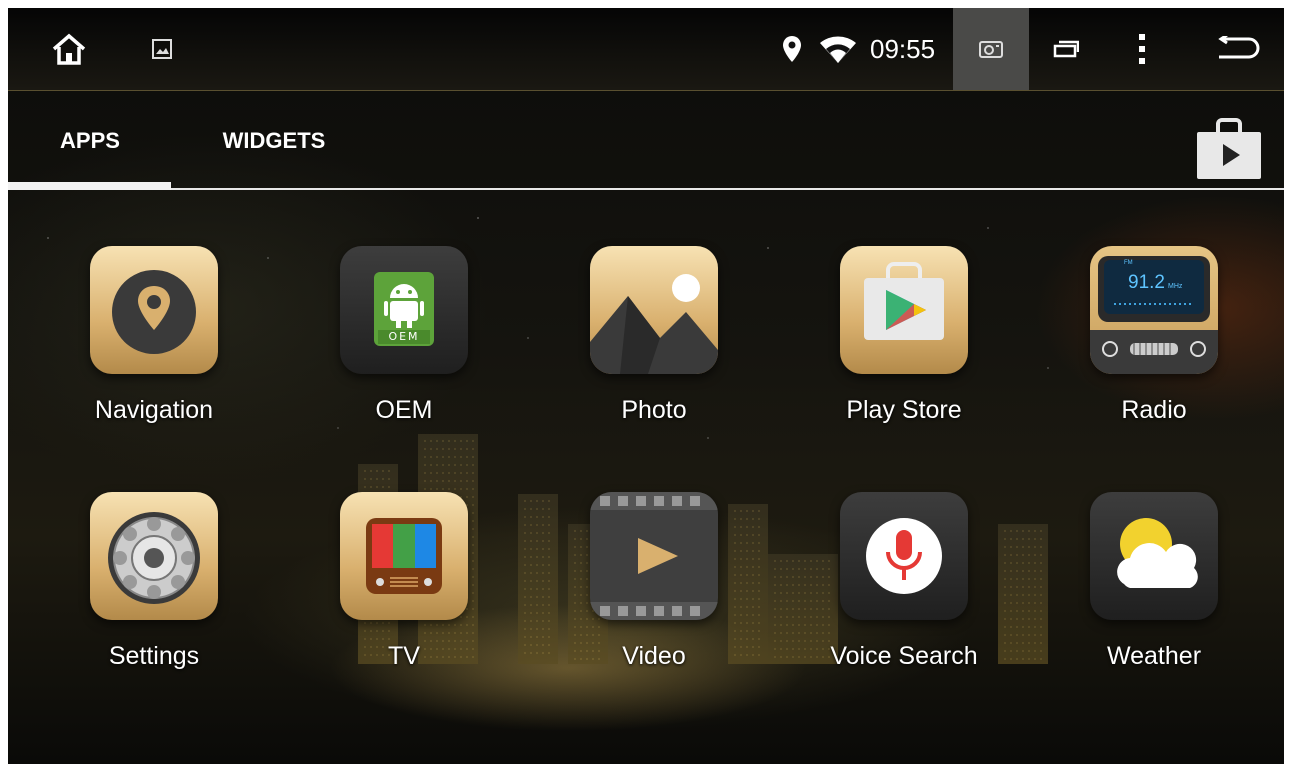 This screenshot has width=1292, height=764. What do you see at coordinates (154, 556) in the screenshot?
I see `settings-gear-icon` at bounding box center [154, 556].